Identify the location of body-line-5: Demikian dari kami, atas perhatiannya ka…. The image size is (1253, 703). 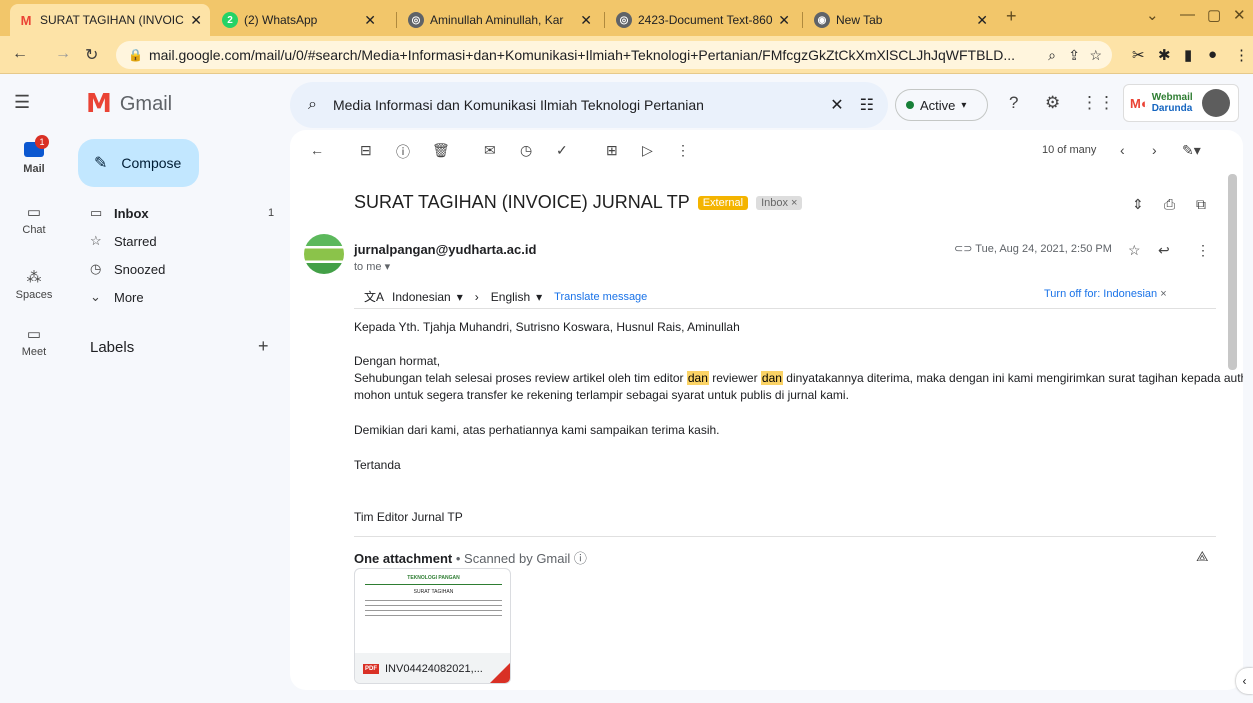
(537, 430).